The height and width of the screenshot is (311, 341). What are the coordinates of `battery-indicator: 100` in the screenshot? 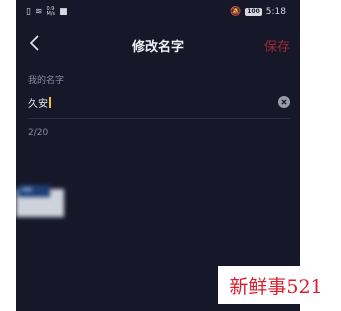 It's located at (253, 12).